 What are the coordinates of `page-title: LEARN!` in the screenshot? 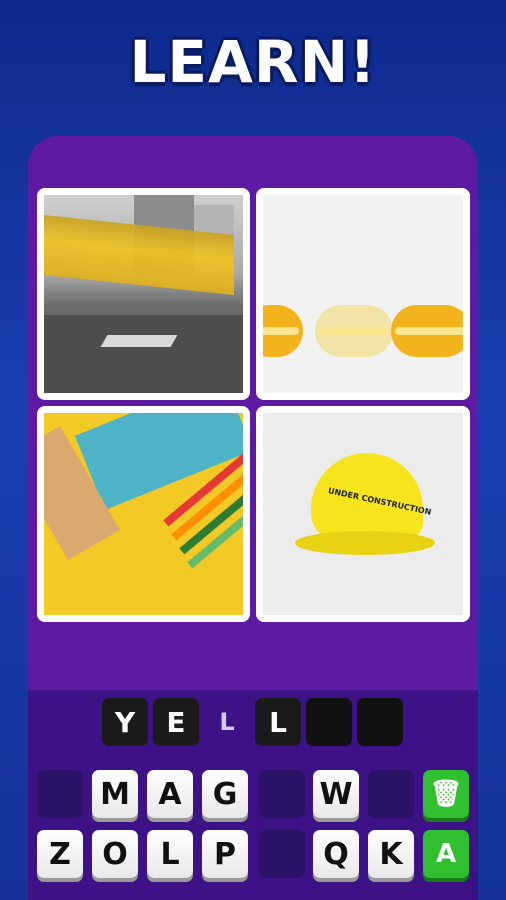 It's located at (253, 62).